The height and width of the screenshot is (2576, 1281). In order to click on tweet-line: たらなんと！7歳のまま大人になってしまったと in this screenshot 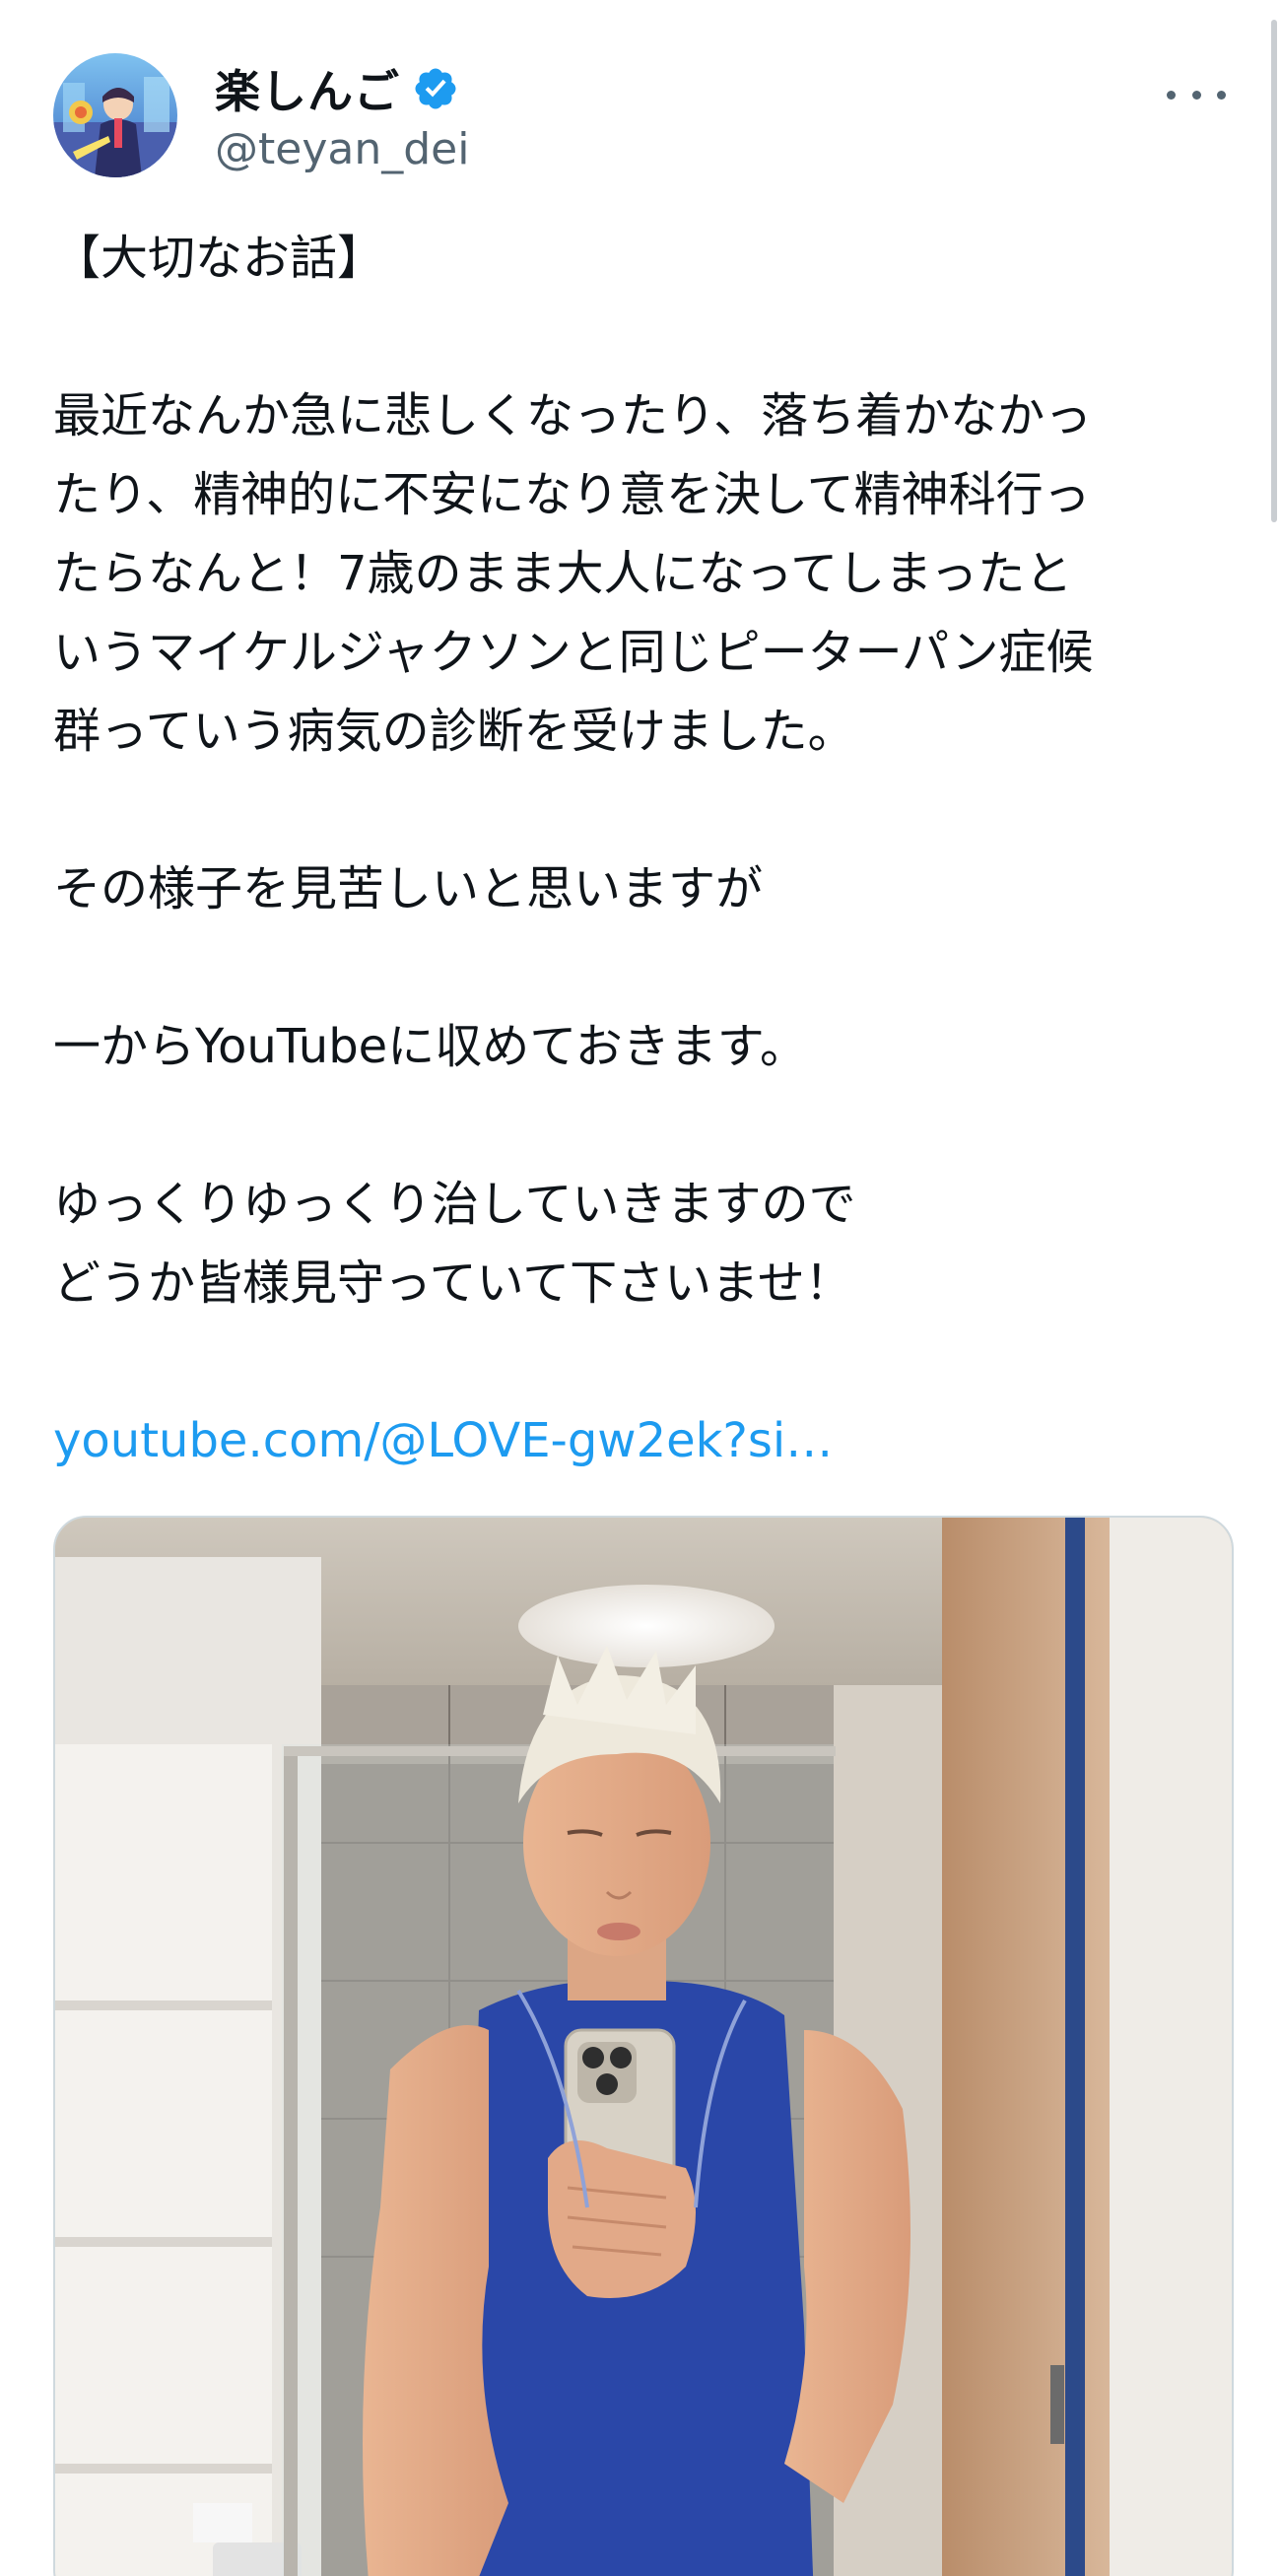, I will do `click(563, 573)`.